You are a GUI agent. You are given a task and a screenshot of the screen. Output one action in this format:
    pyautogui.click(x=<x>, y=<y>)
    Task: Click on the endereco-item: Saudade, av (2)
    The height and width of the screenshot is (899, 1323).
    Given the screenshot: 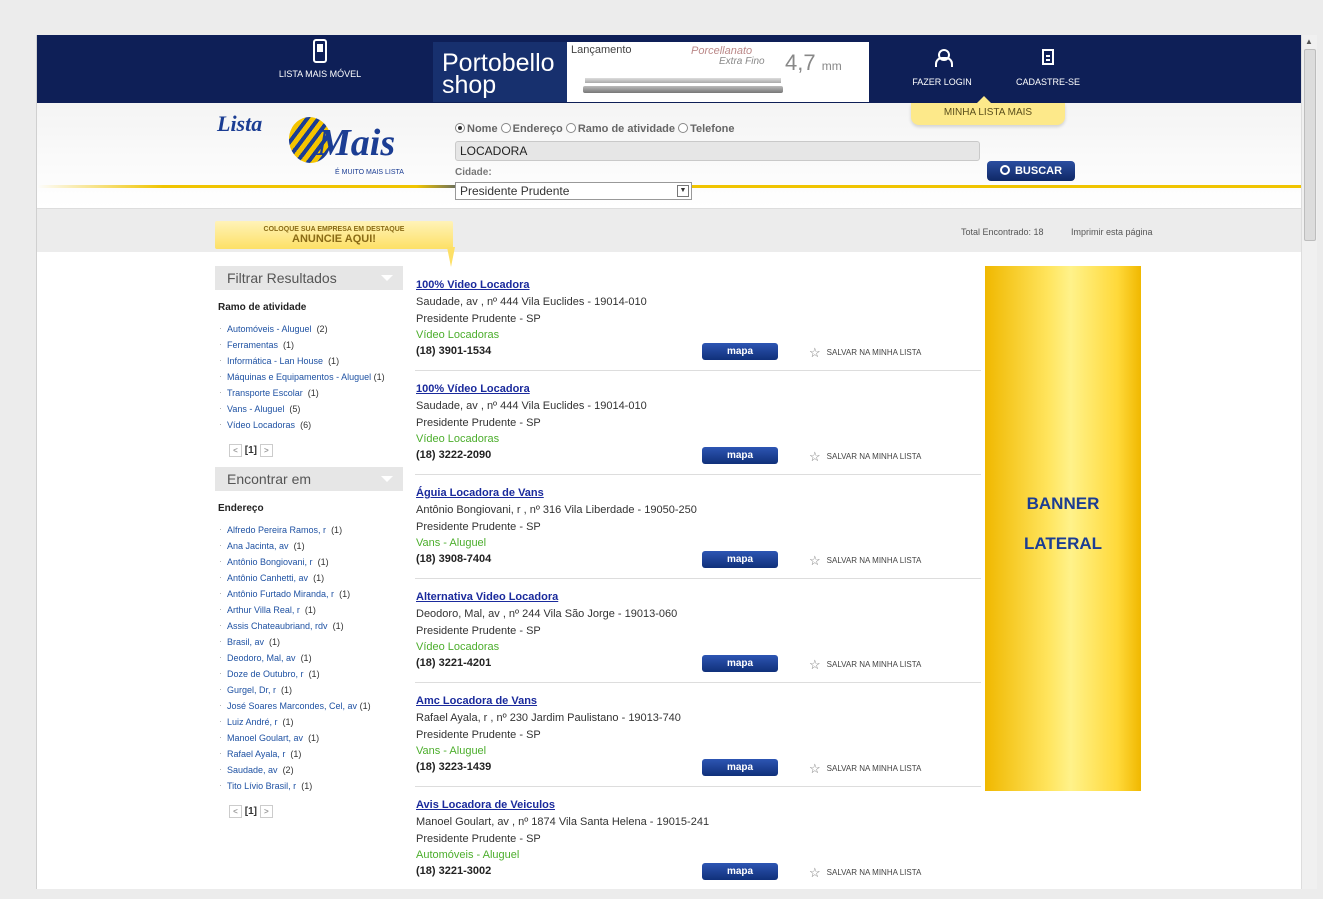 What is the action you would take?
    pyautogui.click(x=310, y=771)
    